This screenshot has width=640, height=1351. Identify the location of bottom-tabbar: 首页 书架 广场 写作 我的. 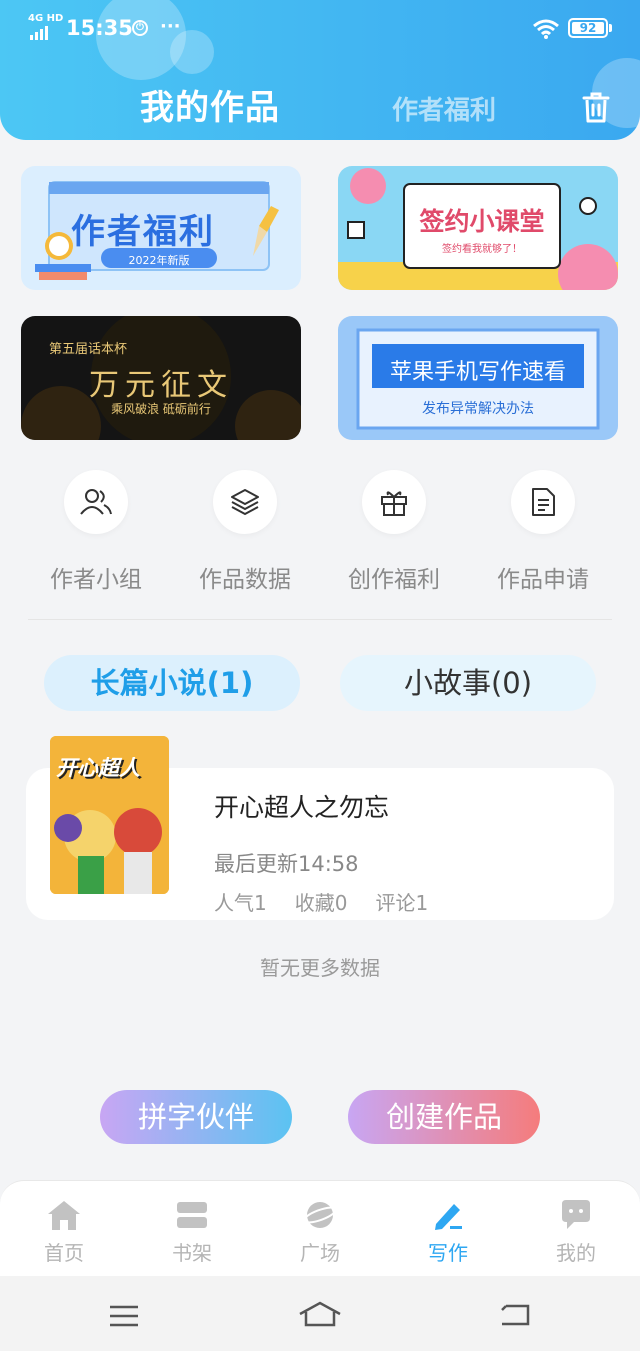
(320, 1228).